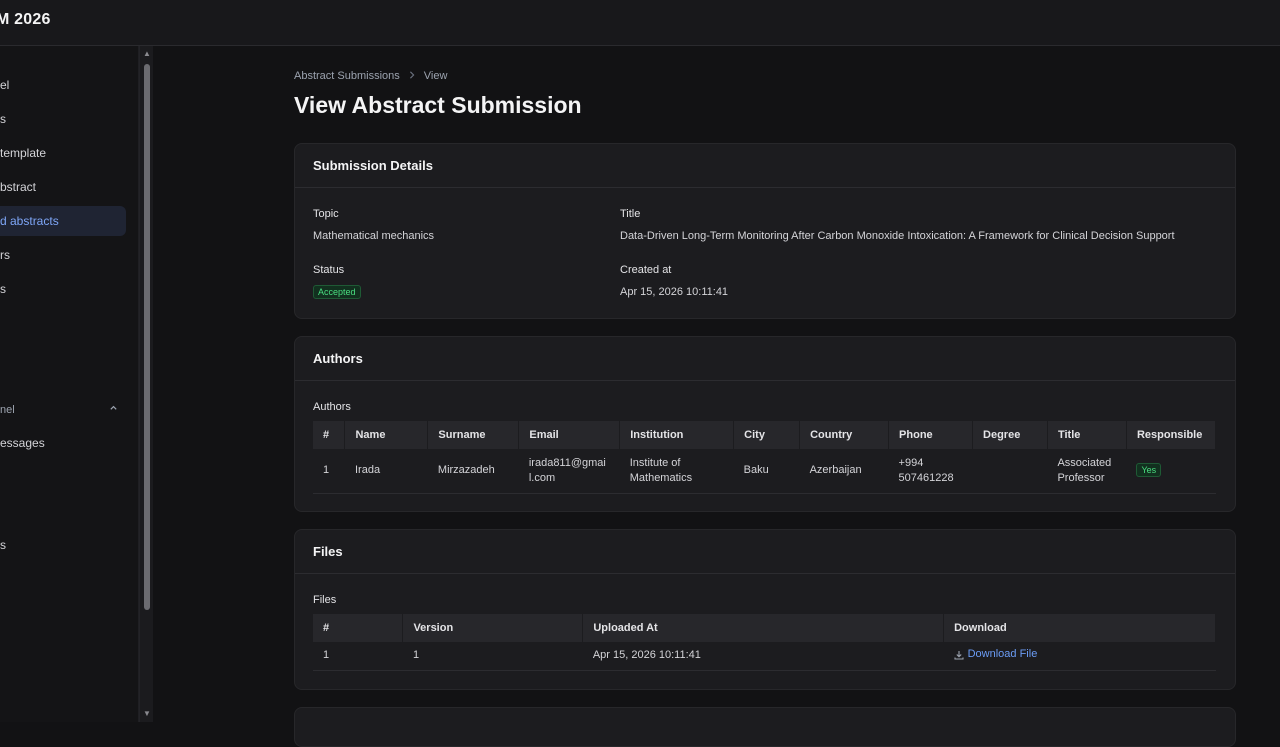 This screenshot has width=1280, height=747. I want to click on top-bar: M 2026, so click(640, 23).